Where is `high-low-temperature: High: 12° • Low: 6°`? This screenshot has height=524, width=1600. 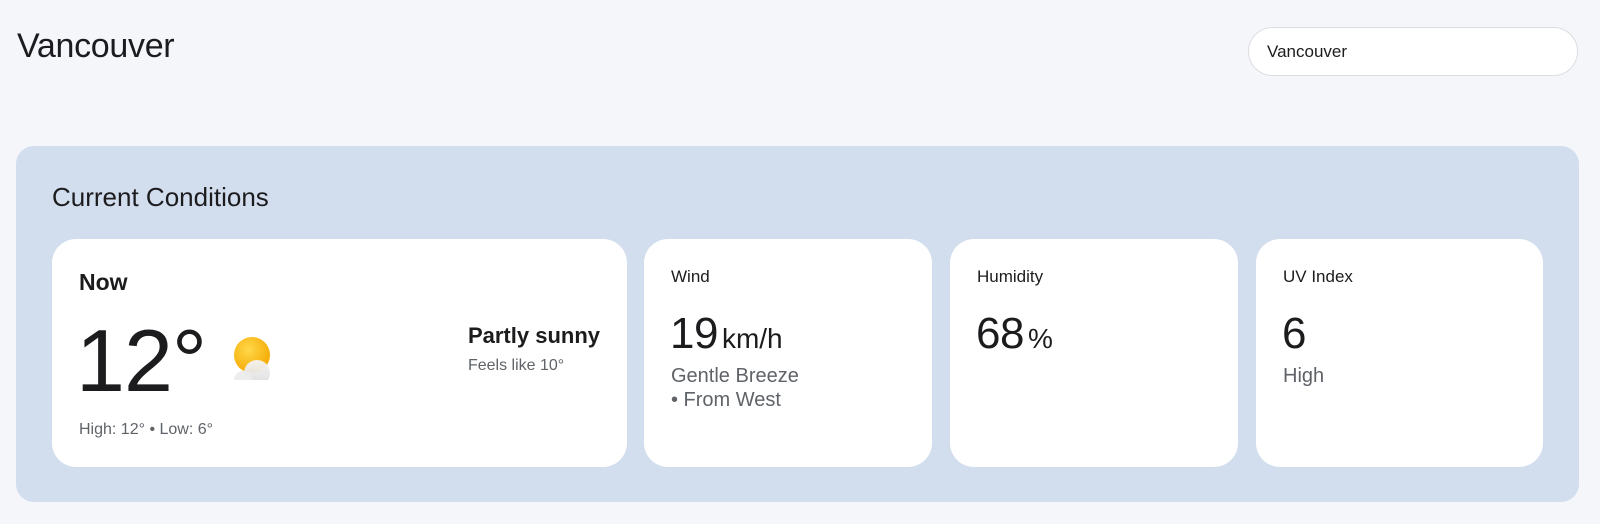
high-low-temperature: High: 12° • Low: 6° is located at coordinates (146, 429).